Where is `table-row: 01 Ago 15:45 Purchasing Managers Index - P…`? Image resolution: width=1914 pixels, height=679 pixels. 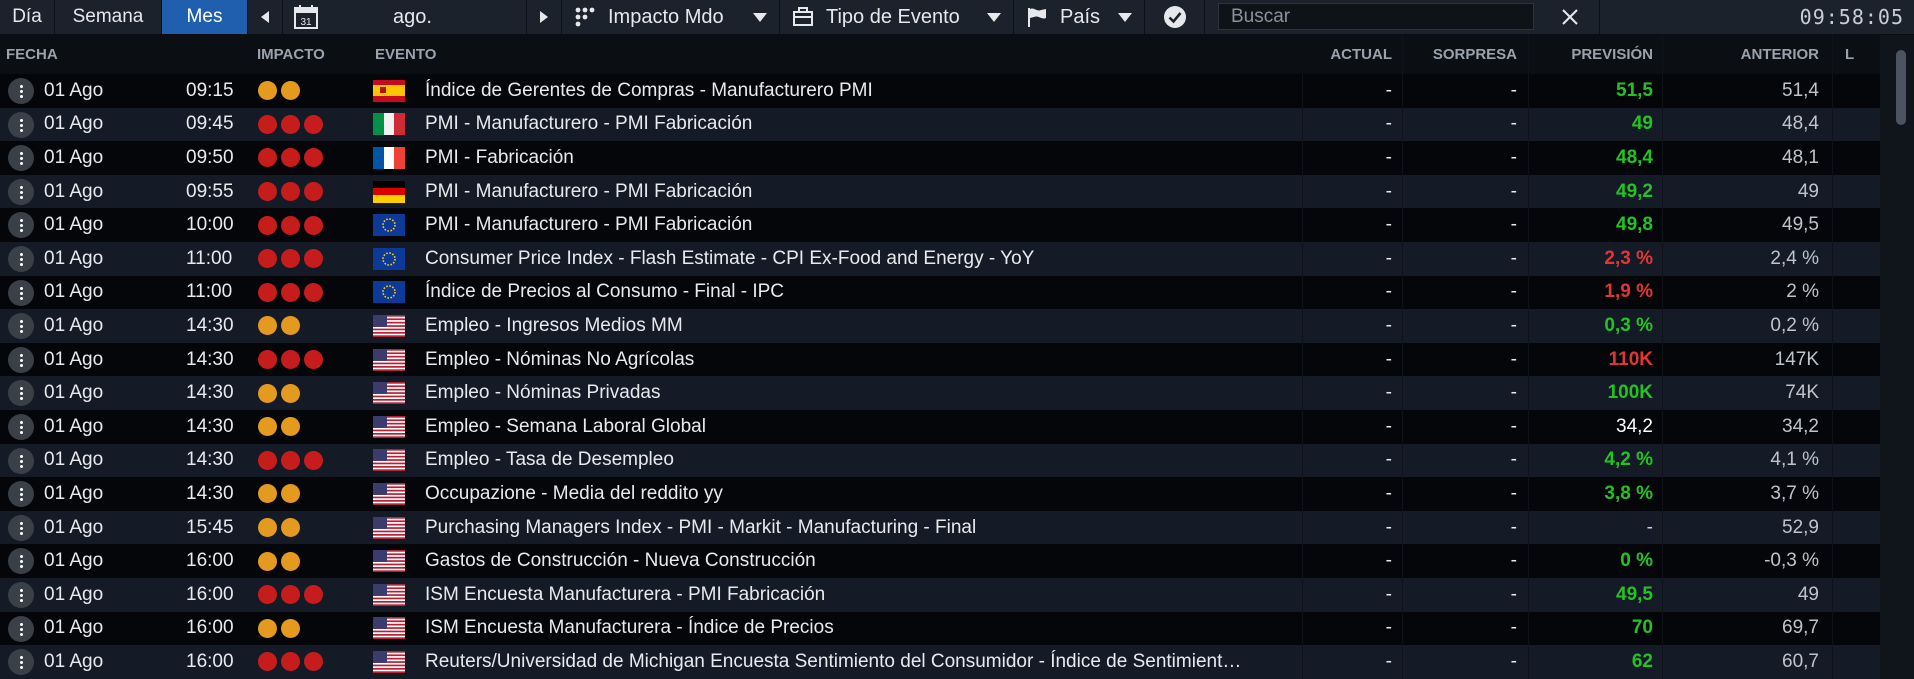
table-row: 01 Ago 15:45 Purchasing Managers Index - P… is located at coordinates (957, 527).